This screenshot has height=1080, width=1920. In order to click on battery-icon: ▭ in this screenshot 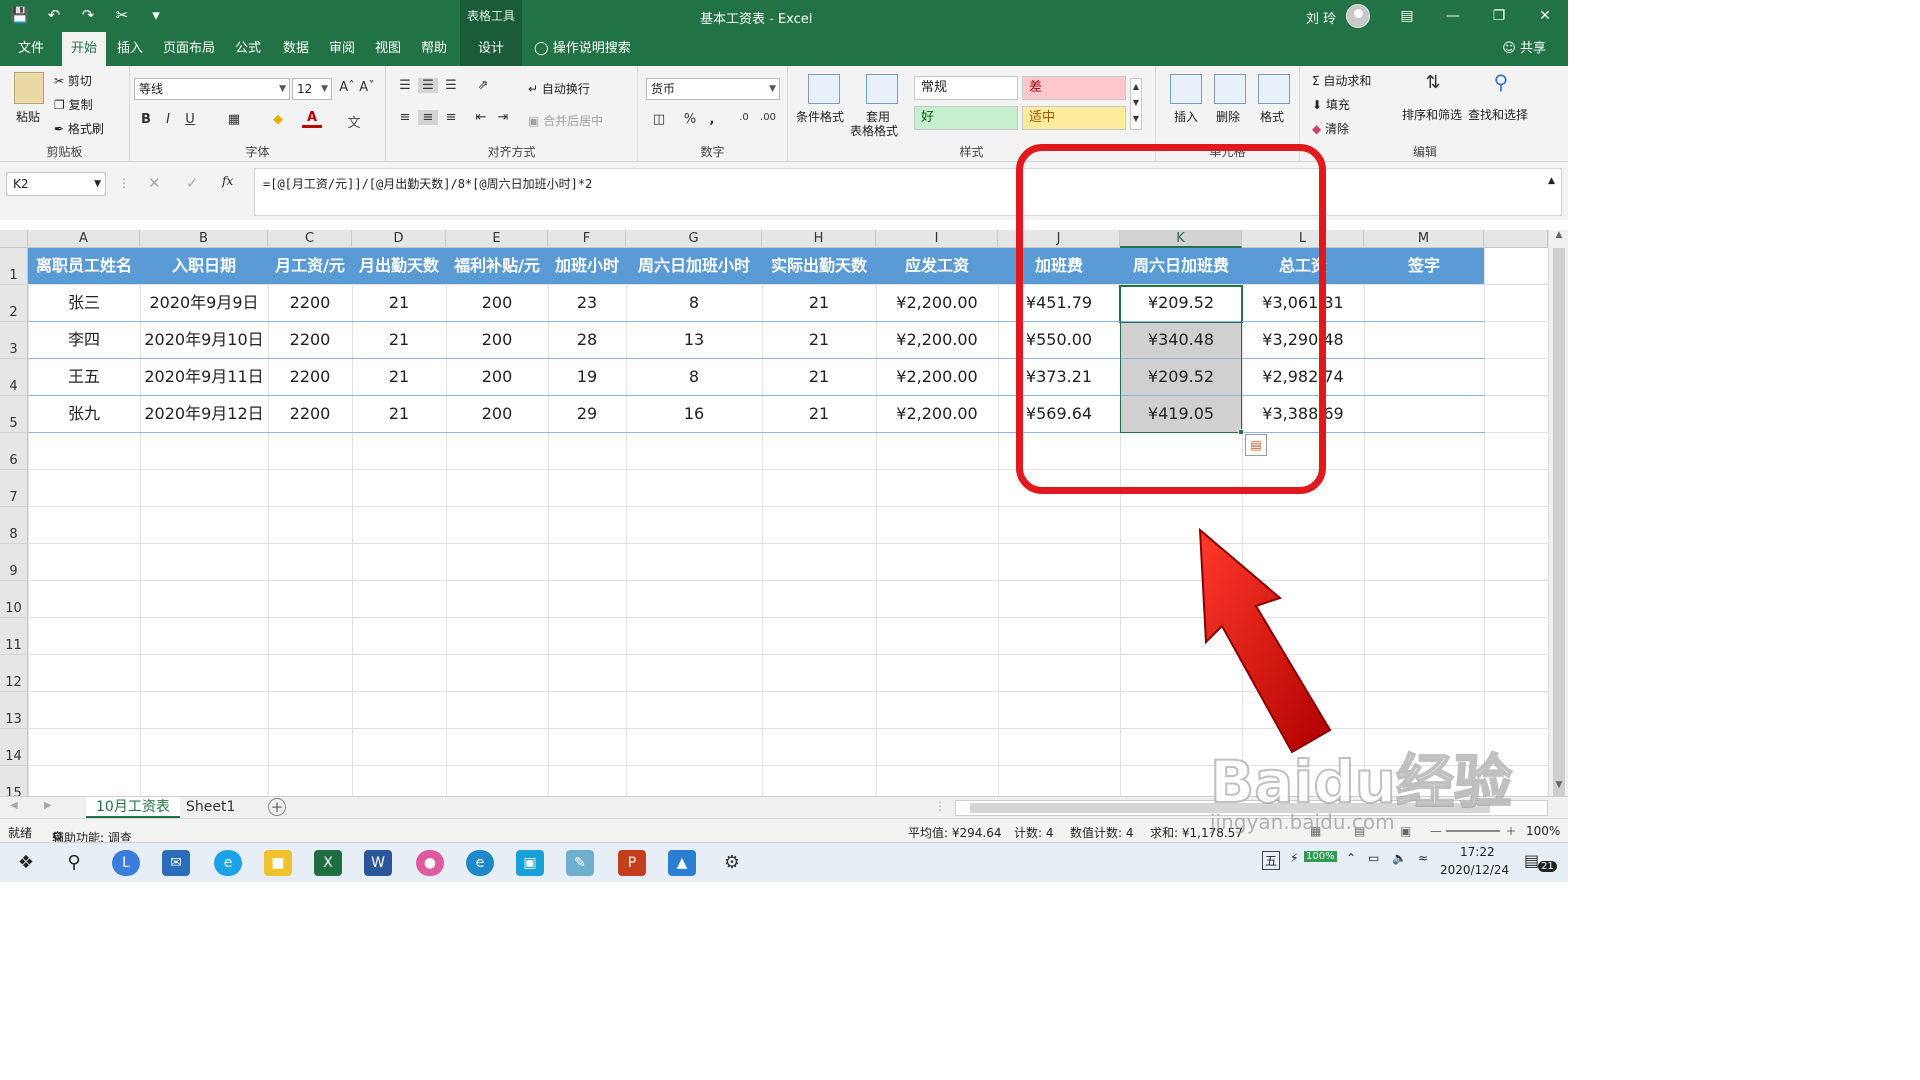, I will do `click(1373, 858)`.